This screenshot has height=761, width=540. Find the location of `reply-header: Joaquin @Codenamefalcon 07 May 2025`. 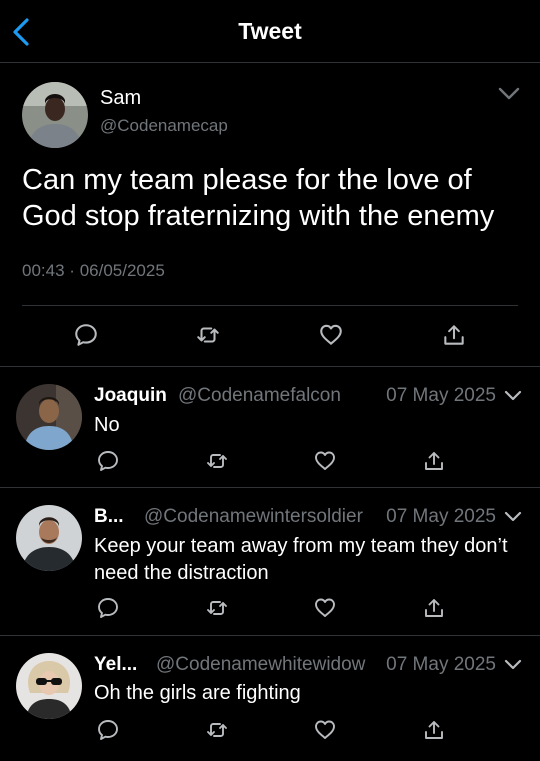

reply-header: Joaquin @Codenamefalcon 07 May 2025 is located at coordinates (308, 397).